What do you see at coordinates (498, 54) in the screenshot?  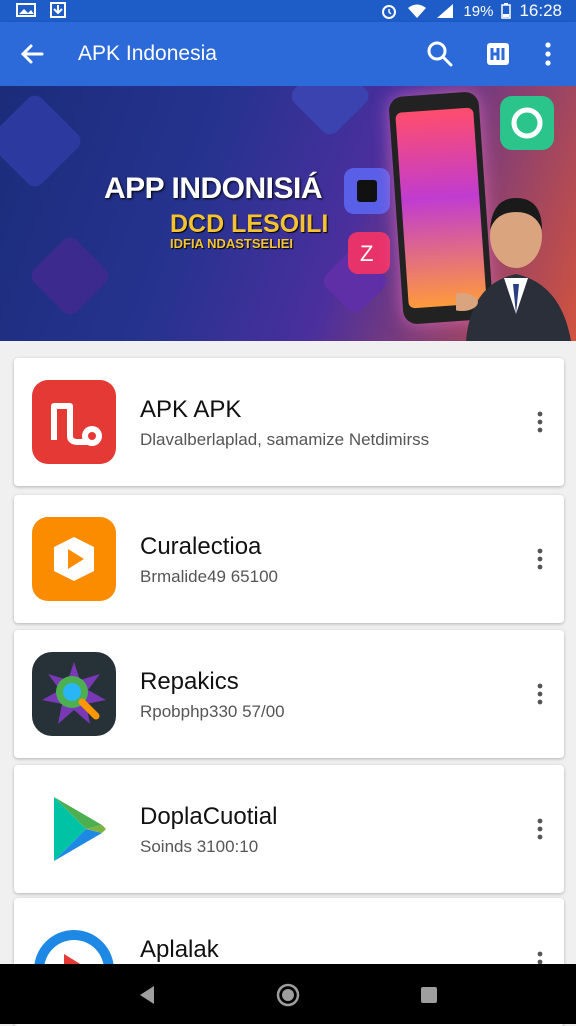 I see `app-icon` at bounding box center [498, 54].